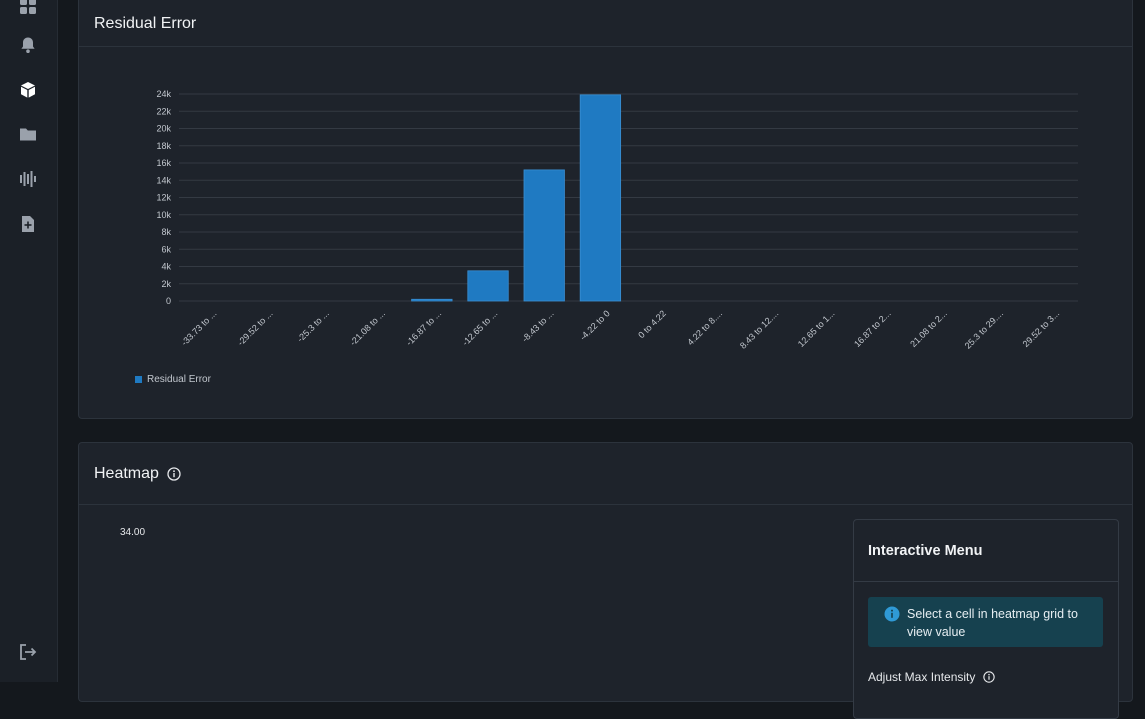 The width and height of the screenshot is (1145, 719). I want to click on y-tick-label: 16k, so click(163, 163).